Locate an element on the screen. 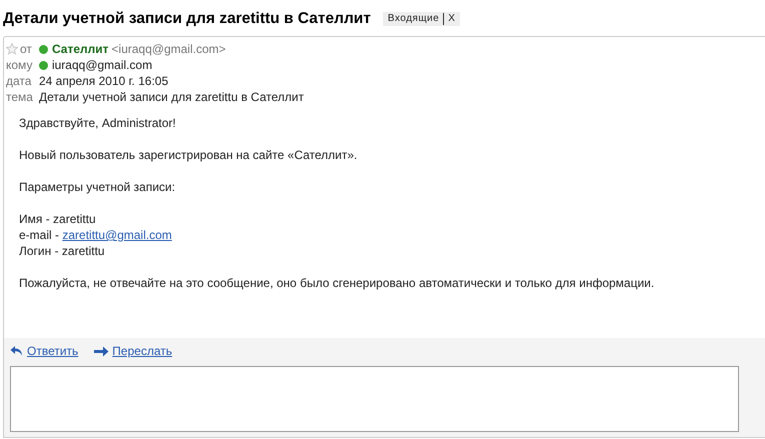 This screenshot has height=439, width=765. header-label: тема is located at coordinates (19, 97).